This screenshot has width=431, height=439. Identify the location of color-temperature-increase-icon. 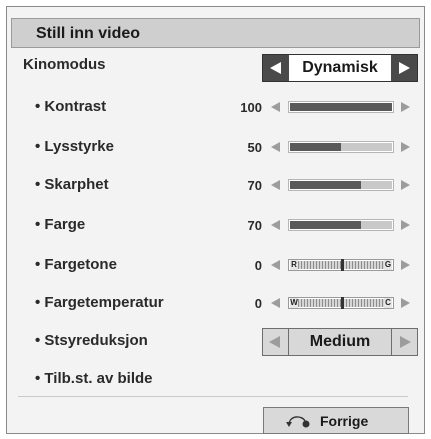
(405, 303).